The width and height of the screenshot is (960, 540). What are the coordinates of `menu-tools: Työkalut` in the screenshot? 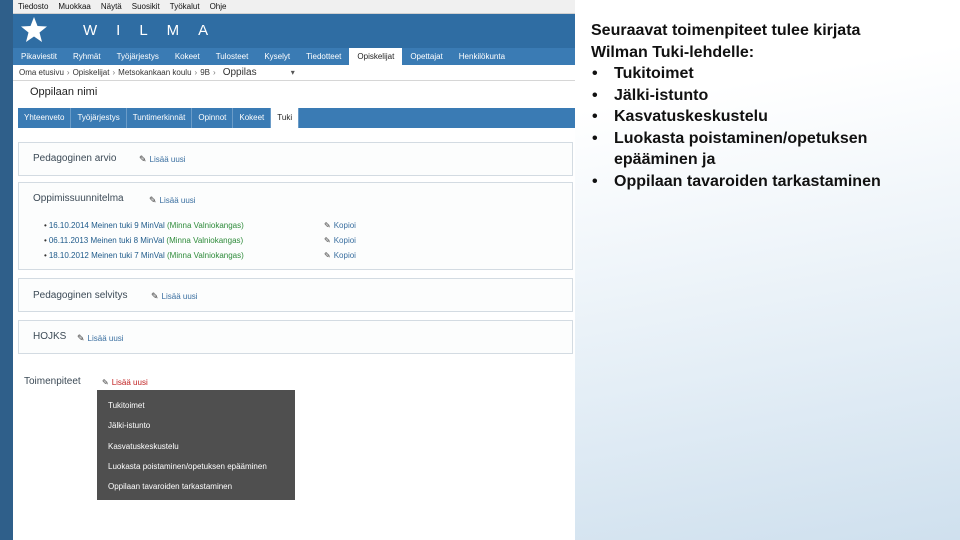 It's located at (185, 6).